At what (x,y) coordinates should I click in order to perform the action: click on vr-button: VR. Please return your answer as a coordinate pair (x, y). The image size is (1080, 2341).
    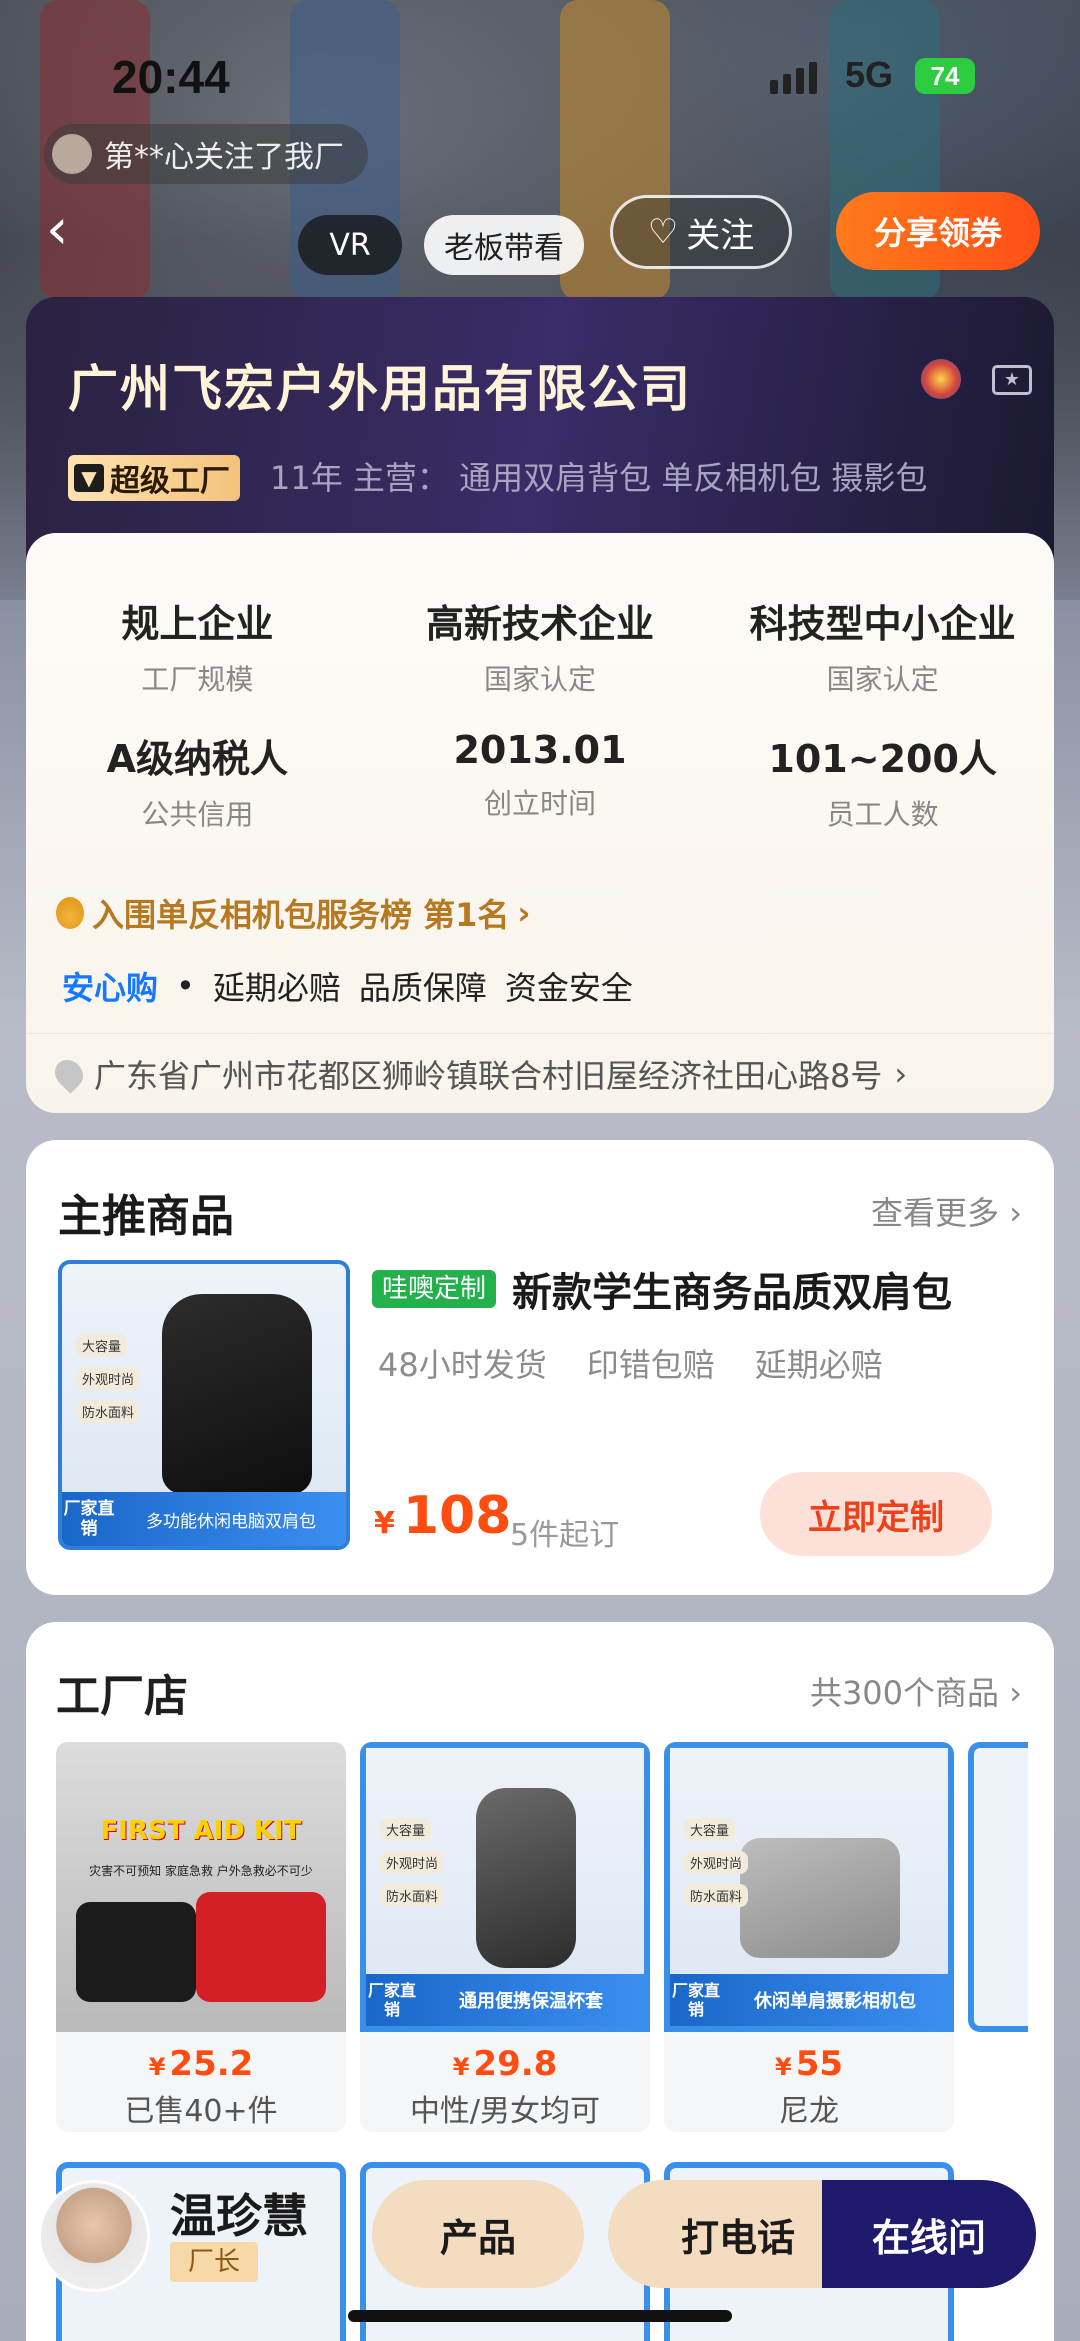
    Looking at the image, I should click on (350, 245).